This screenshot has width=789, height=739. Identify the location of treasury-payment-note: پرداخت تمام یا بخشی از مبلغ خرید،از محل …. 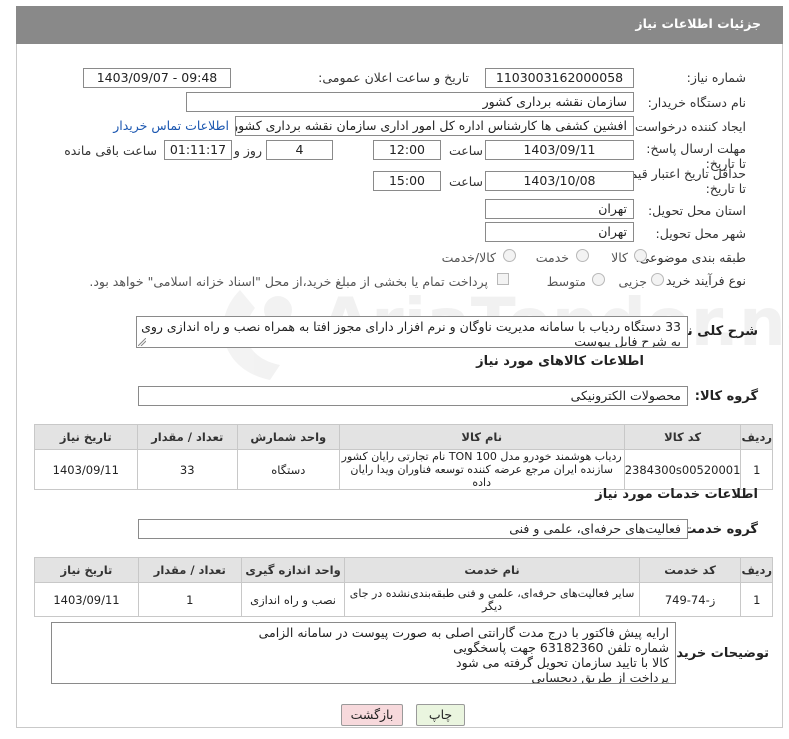
(288, 281).